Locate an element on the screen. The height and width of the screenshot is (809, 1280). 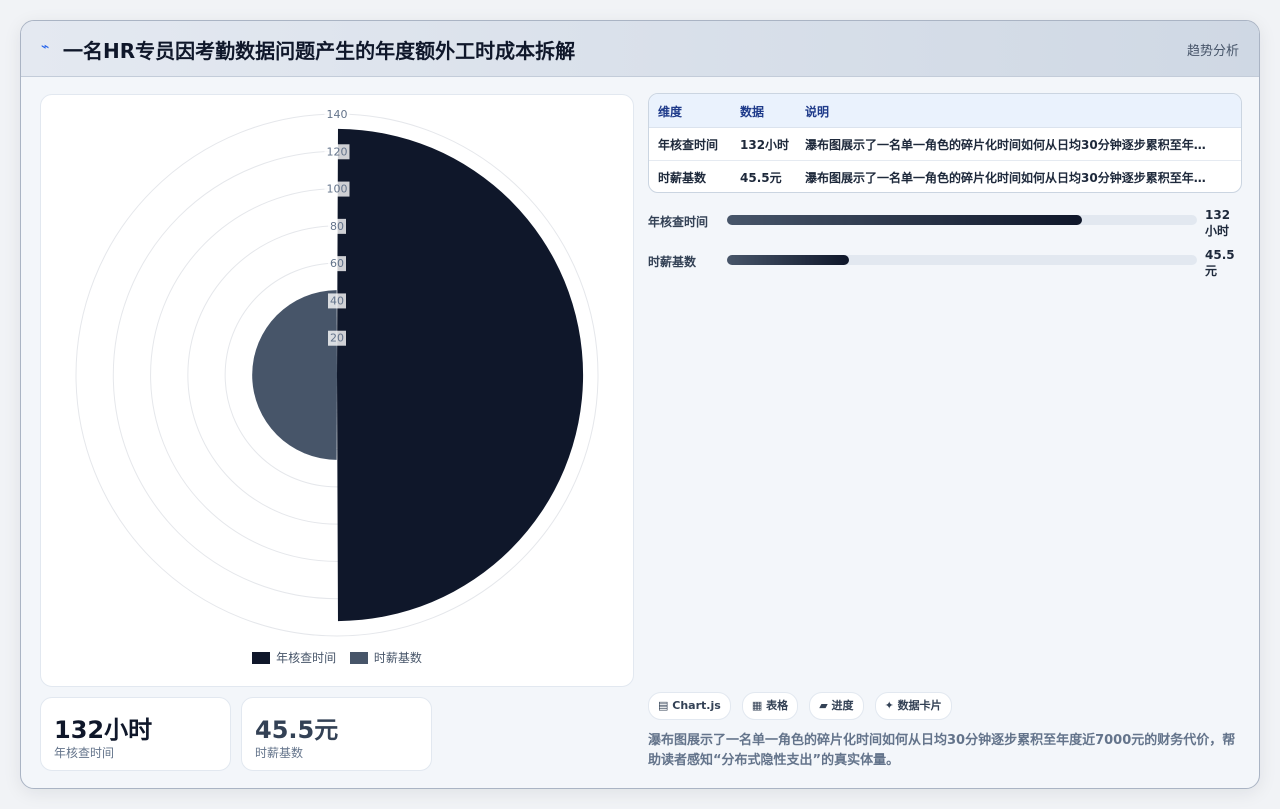
stat-label: 年核查时间 is located at coordinates (84, 753).